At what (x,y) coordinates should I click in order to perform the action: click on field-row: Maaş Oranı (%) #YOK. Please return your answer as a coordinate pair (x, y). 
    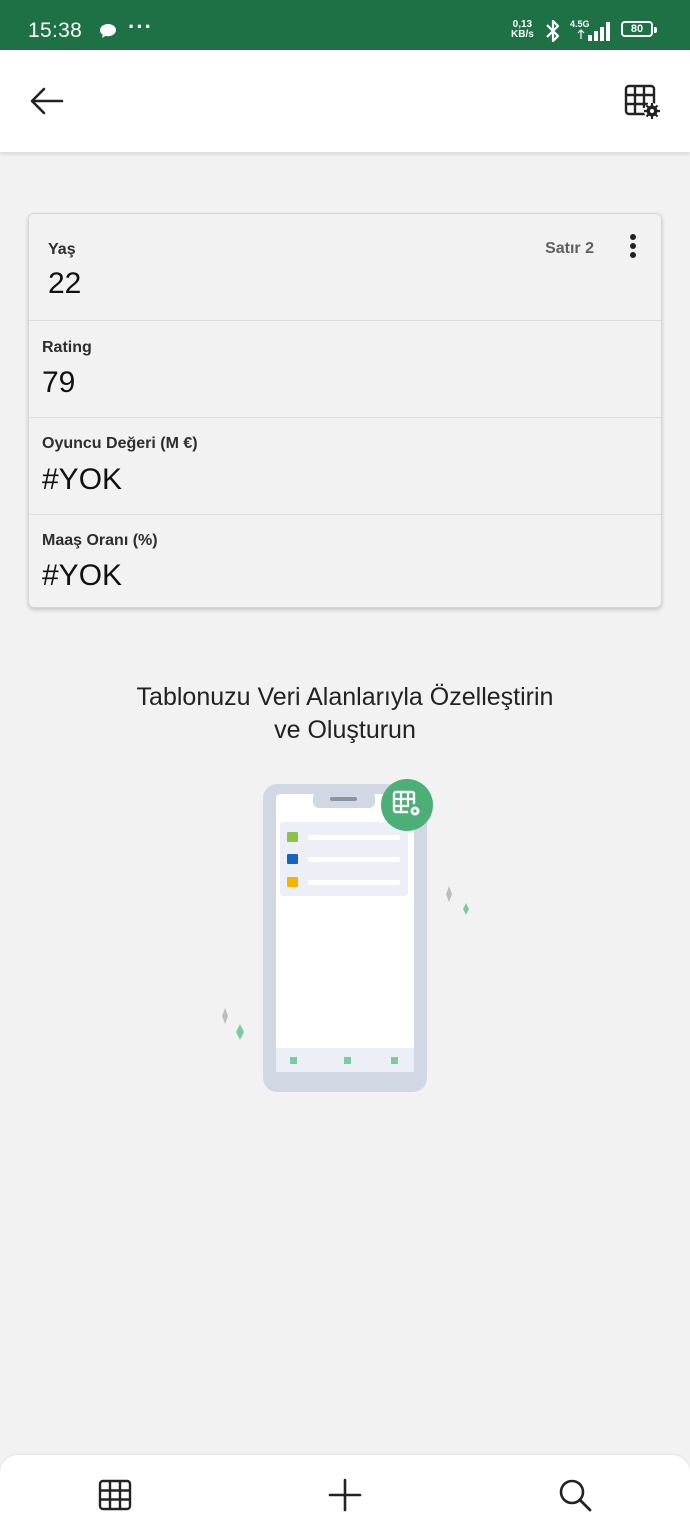
    Looking at the image, I should click on (345, 560).